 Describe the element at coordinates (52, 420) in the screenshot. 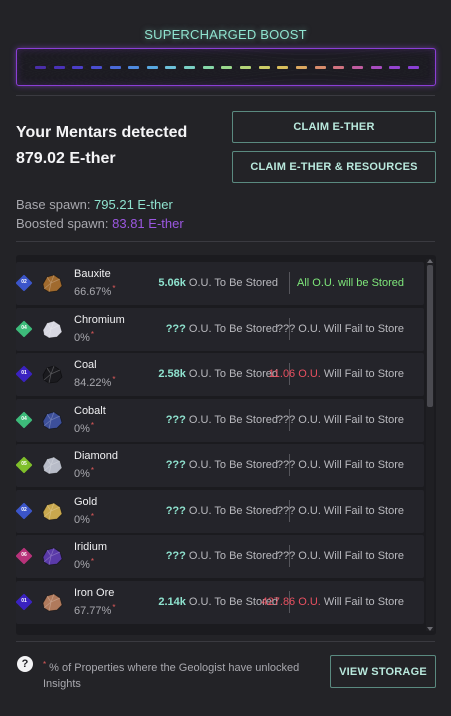

I see `cobalt-ore-icon` at that location.